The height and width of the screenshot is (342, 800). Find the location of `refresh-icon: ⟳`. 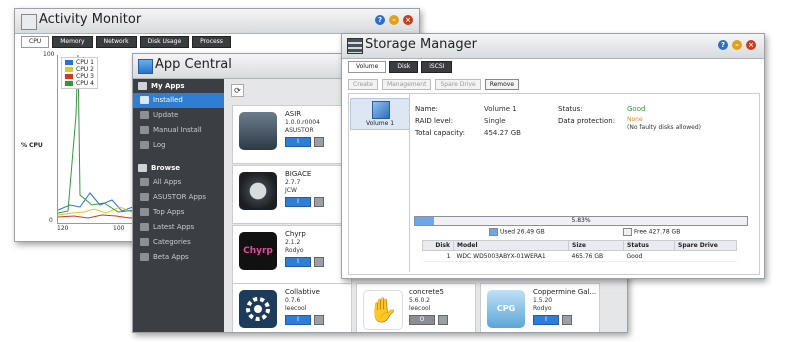

refresh-icon: ⟳ is located at coordinates (237, 90).